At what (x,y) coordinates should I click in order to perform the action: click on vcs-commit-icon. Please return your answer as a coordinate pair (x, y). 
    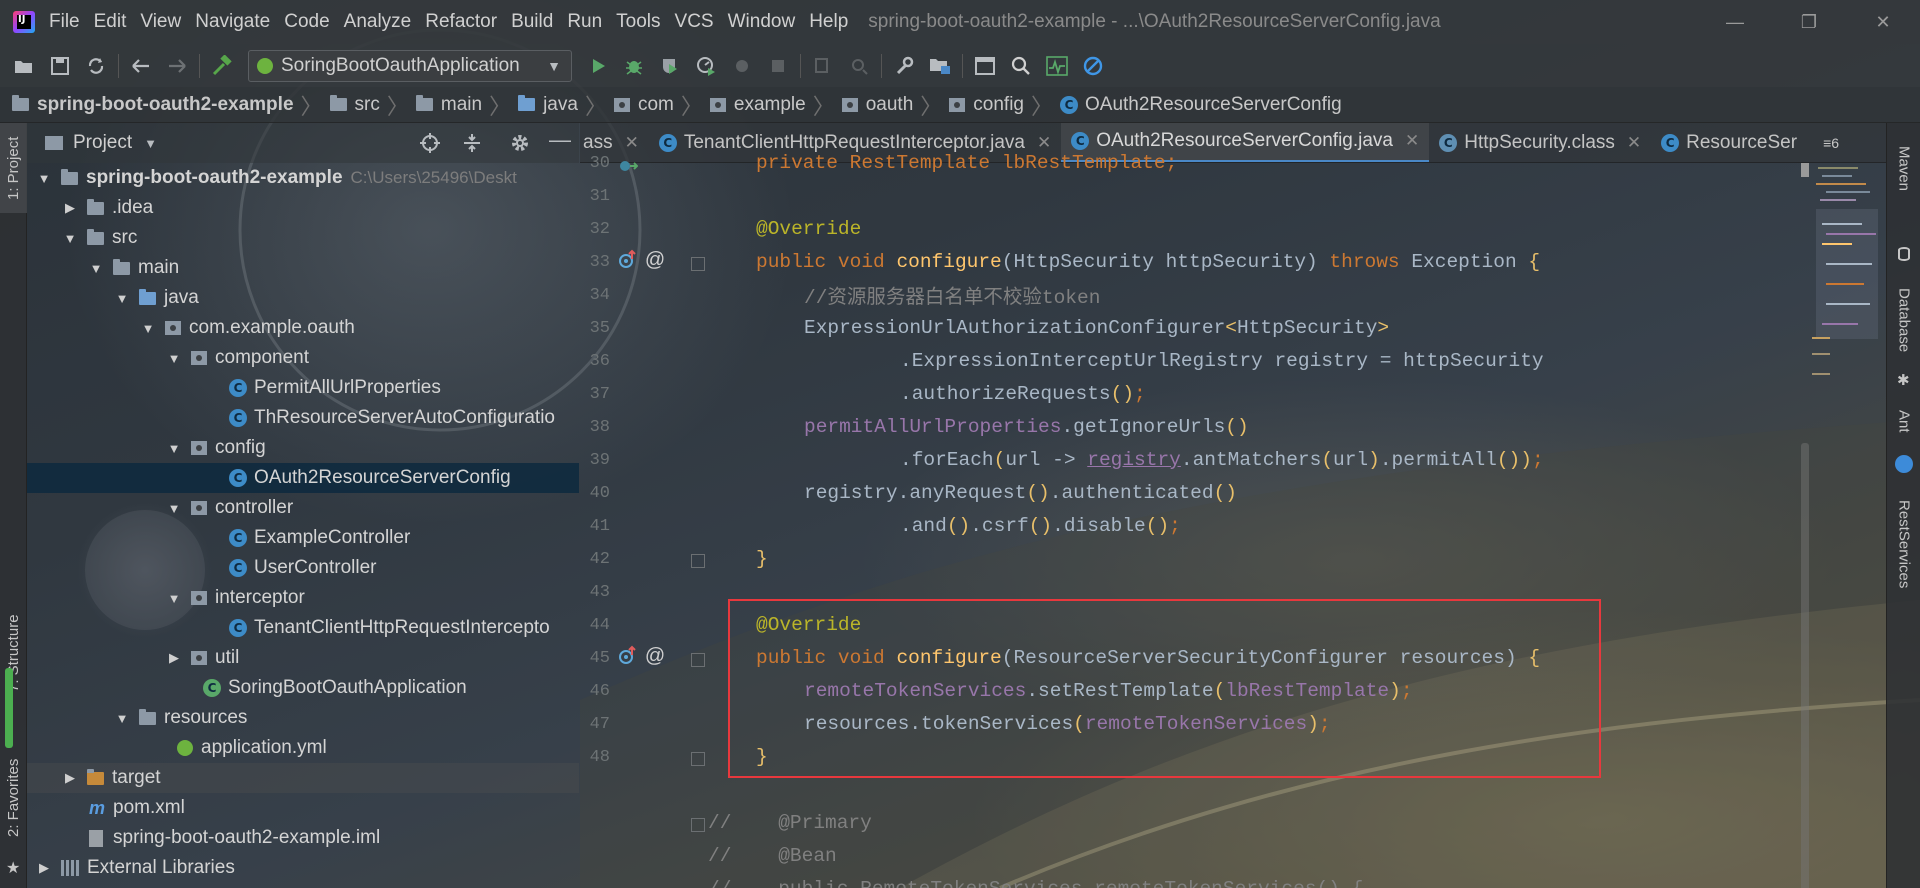
    Looking at the image, I should click on (859, 66).